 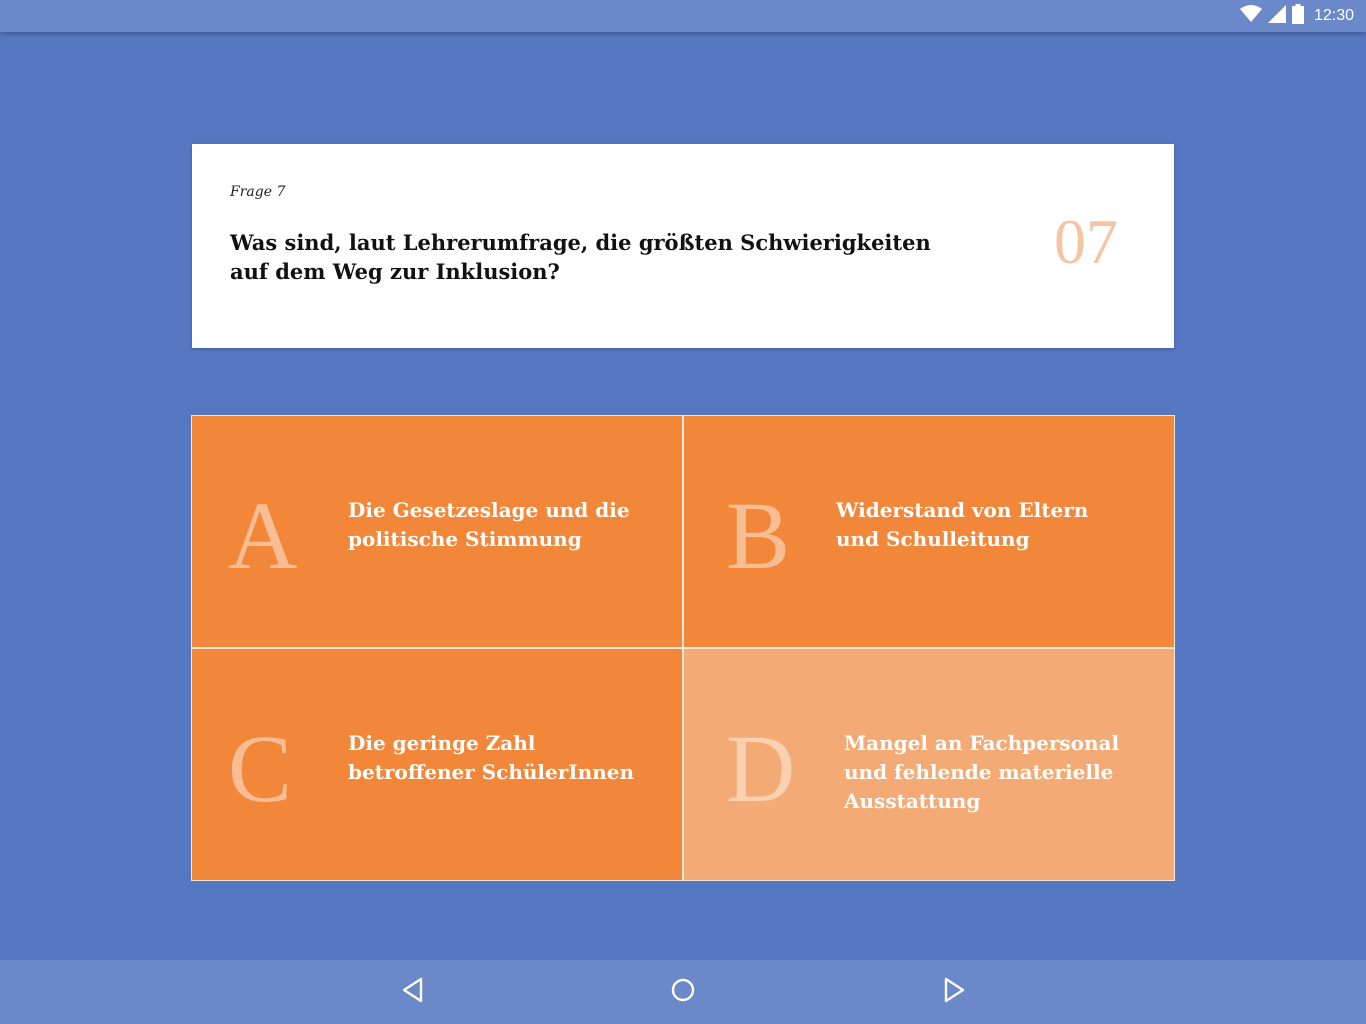 I want to click on question-number: 07, so click(x=1086, y=241).